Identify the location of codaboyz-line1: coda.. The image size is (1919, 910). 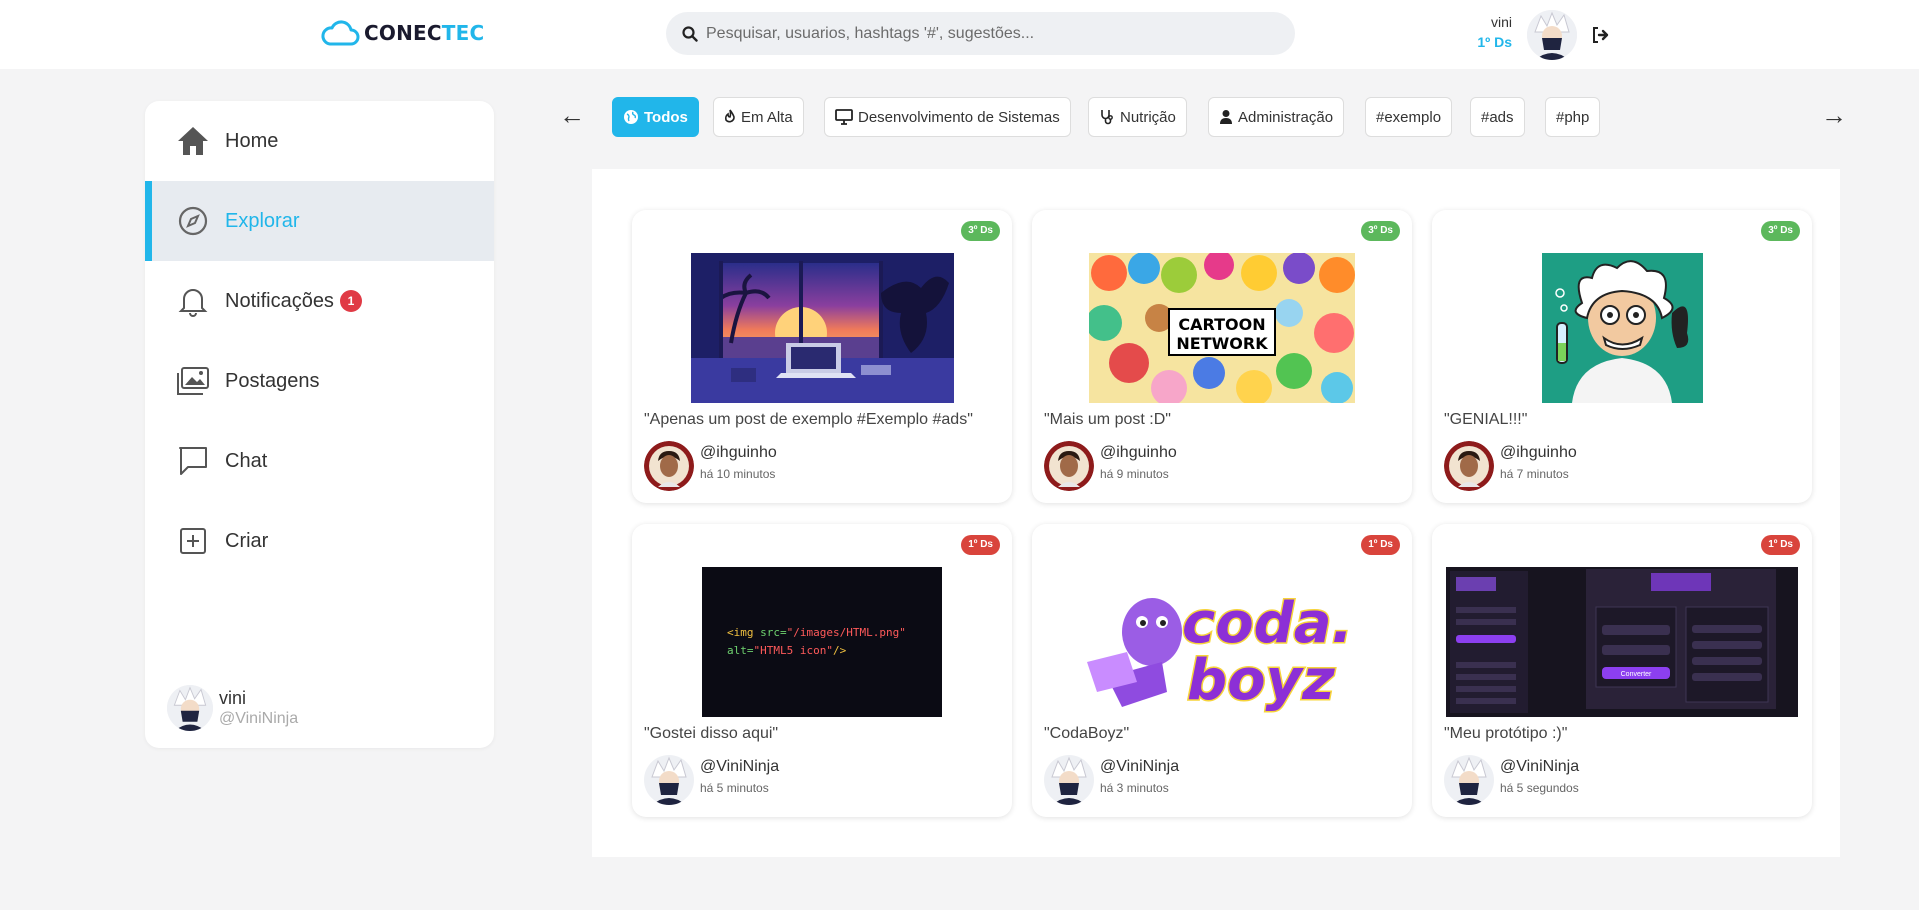
(1267, 623).